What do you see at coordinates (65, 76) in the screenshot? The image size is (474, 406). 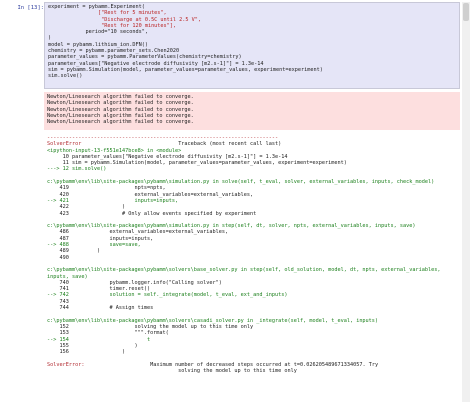 I see `code-line: sim.solve()` at bounding box center [65, 76].